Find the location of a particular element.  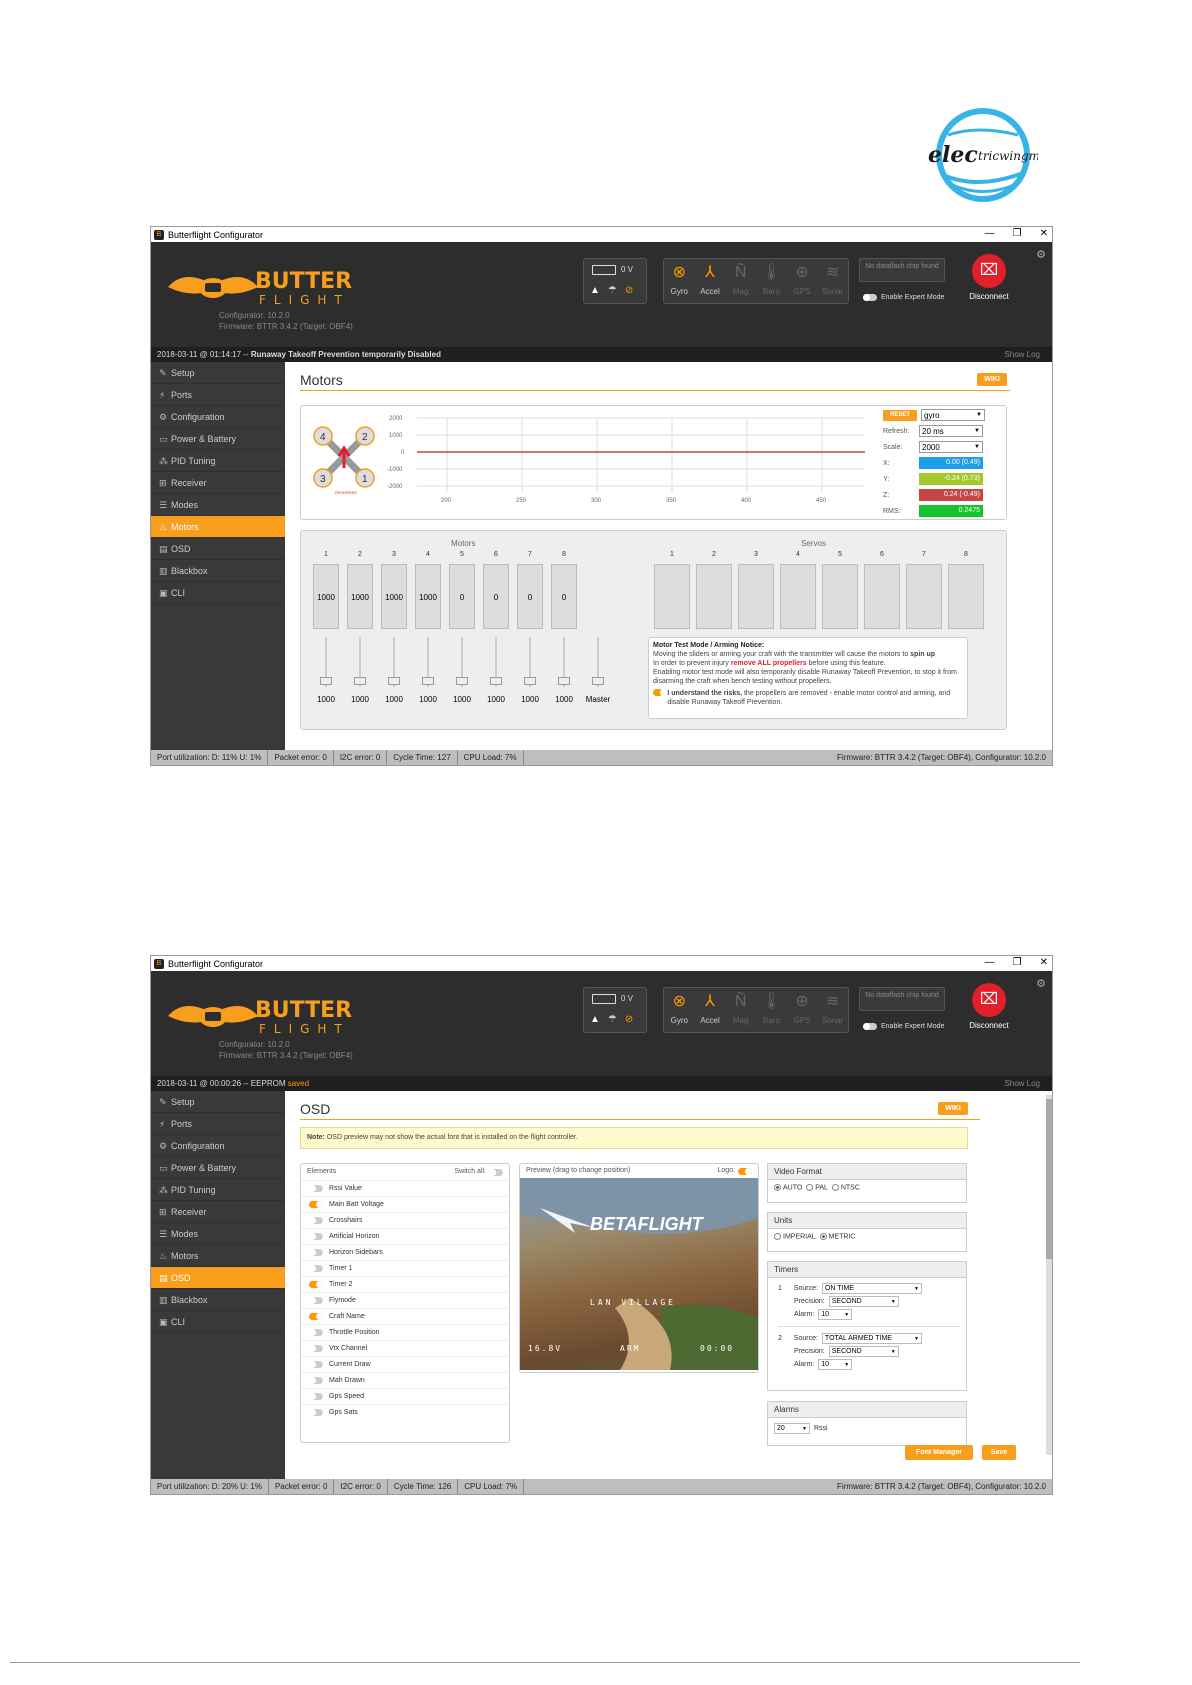

timer1-source-select: ON TIME is located at coordinates (871, 1288).